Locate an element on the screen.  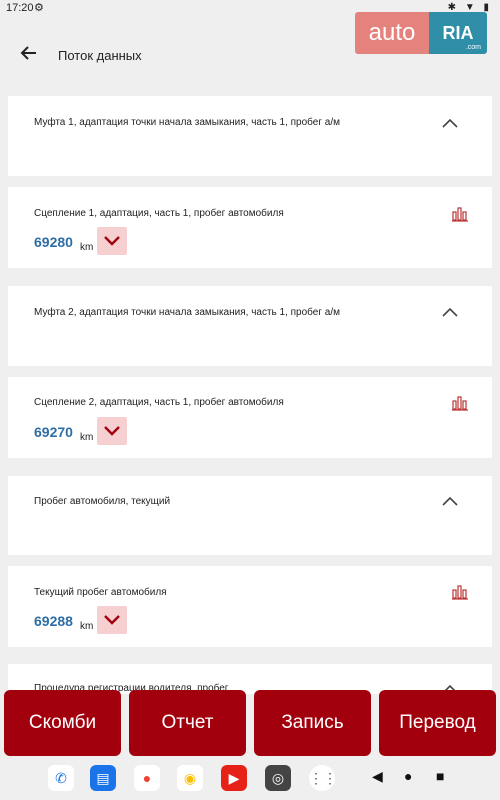
bottom-action-bar: Скомби Отчет Запись Перевод is located at coordinates (250, 723).